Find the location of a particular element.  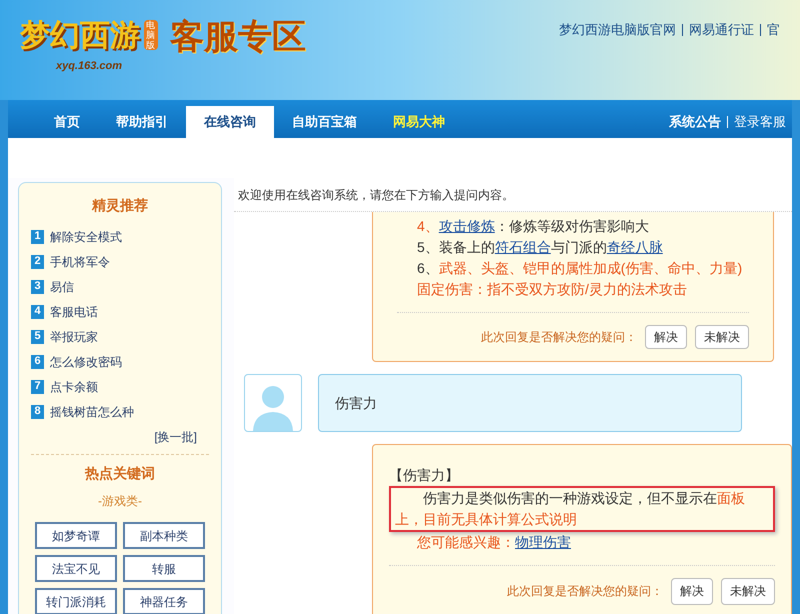

nav-tab: 帮助指引 is located at coordinates (142, 122).